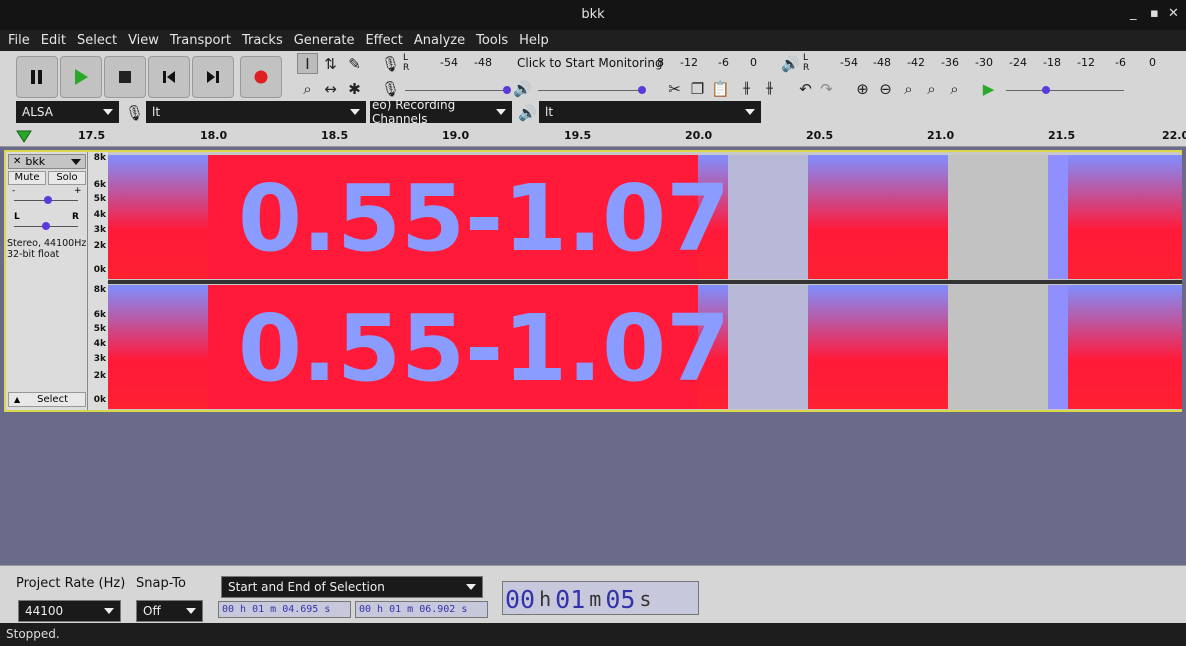 This screenshot has width=1186, height=646. What do you see at coordinates (200, 40) in the screenshot?
I see `menu-transport: Transport` at bounding box center [200, 40].